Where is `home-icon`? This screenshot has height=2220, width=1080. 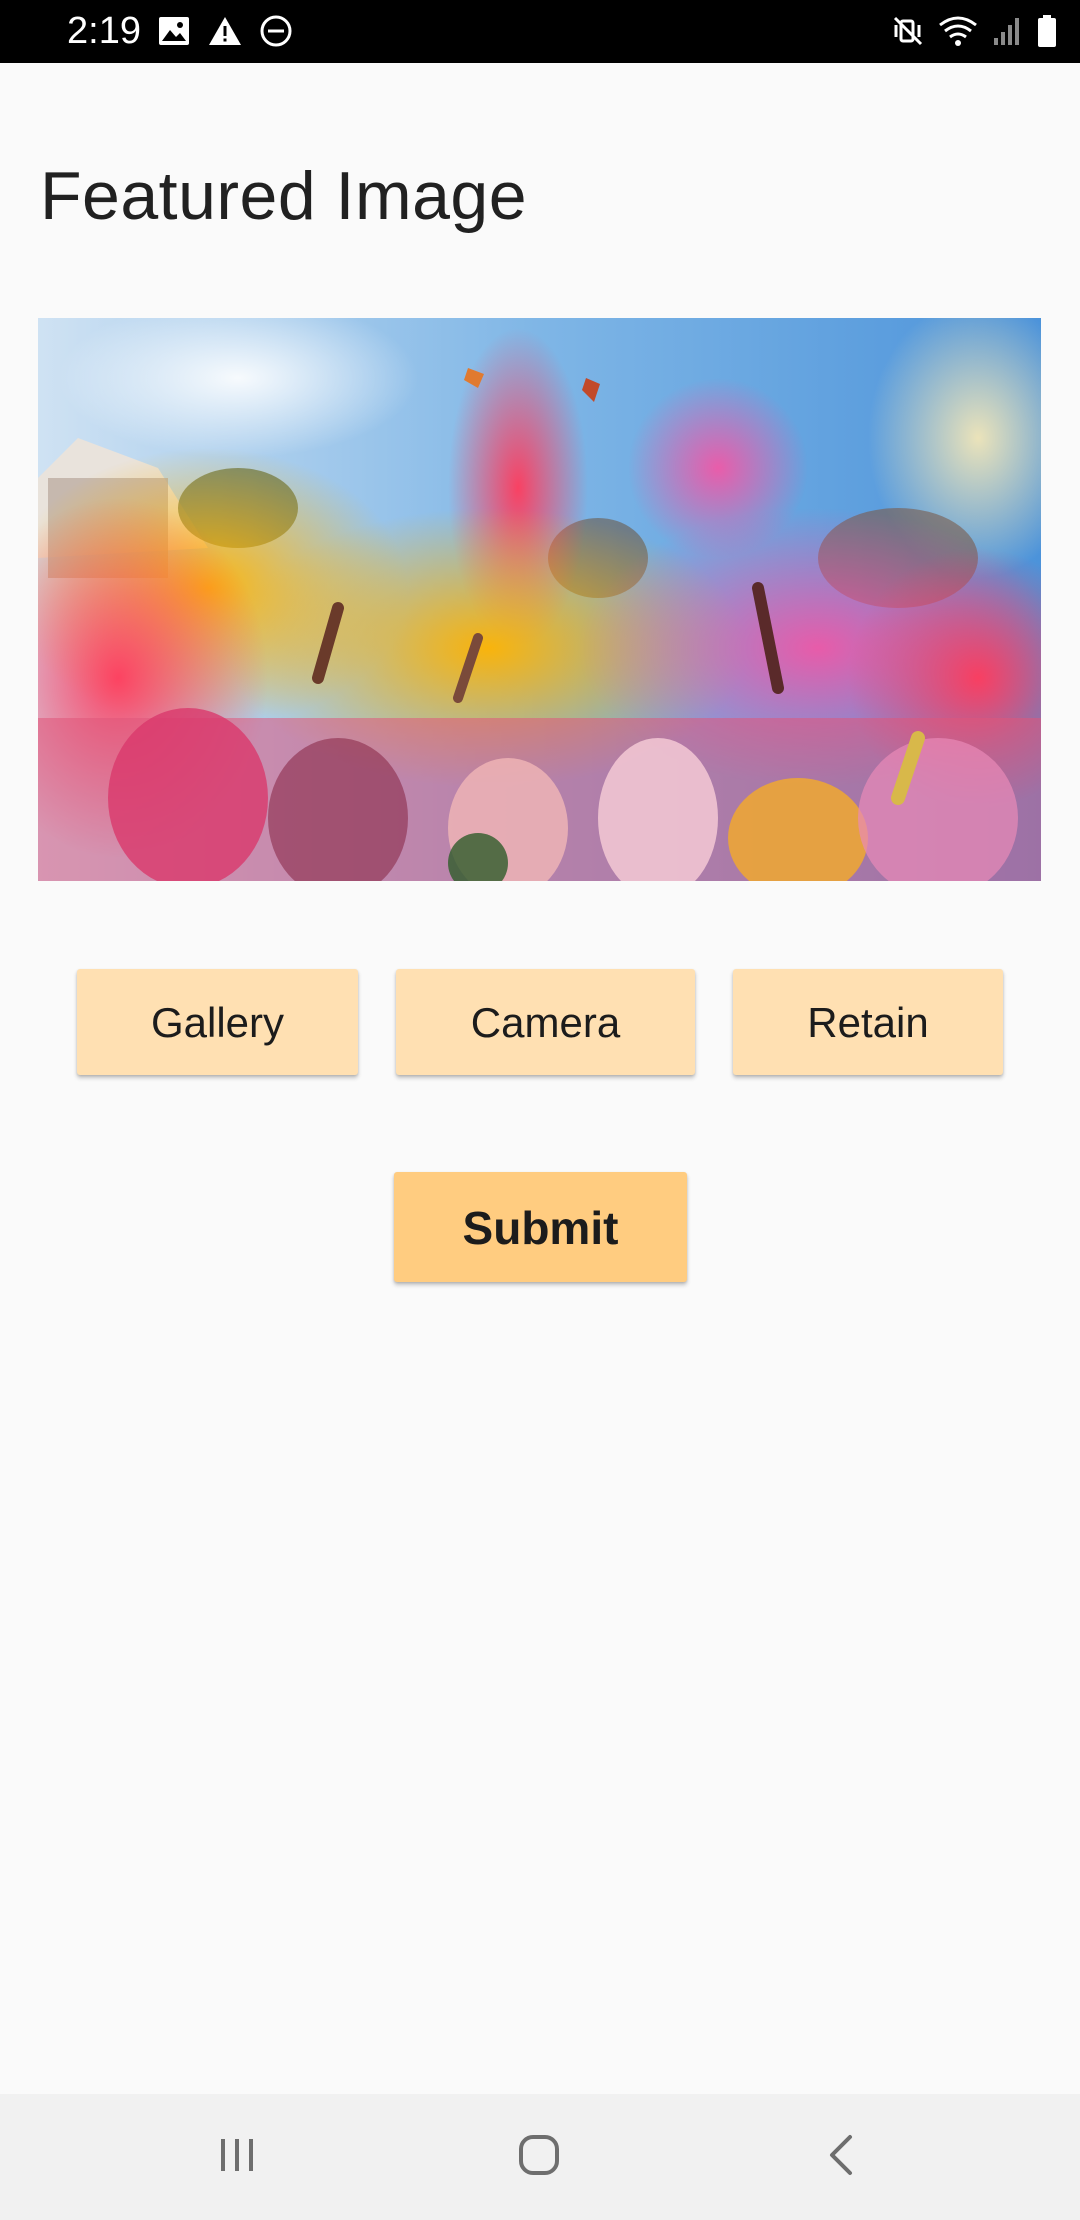 home-icon is located at coordinates (539, 2157).